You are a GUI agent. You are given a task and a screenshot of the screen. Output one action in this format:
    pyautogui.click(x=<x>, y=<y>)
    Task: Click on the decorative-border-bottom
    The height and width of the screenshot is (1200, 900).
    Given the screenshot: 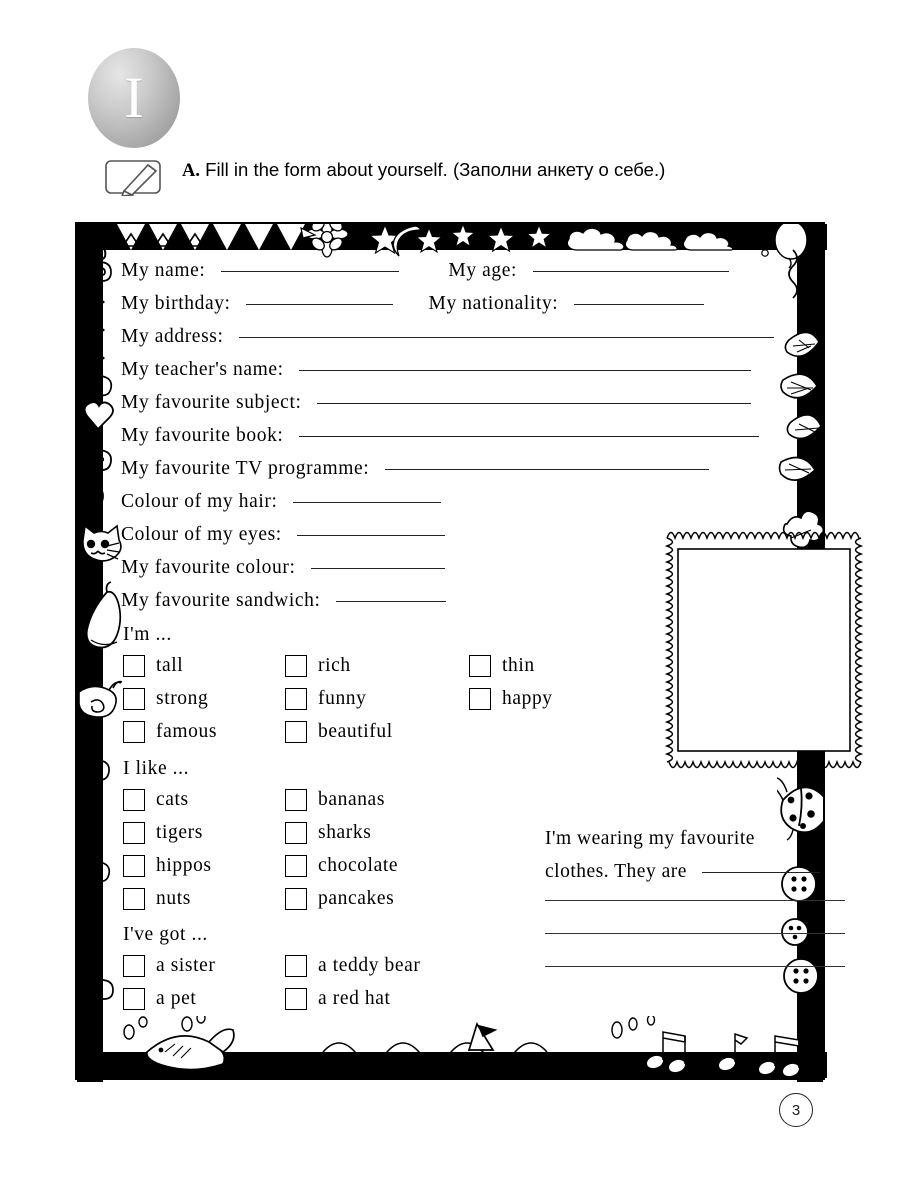 What is the action you would take?
    pyautogui.click(x=452, y=1065)
    